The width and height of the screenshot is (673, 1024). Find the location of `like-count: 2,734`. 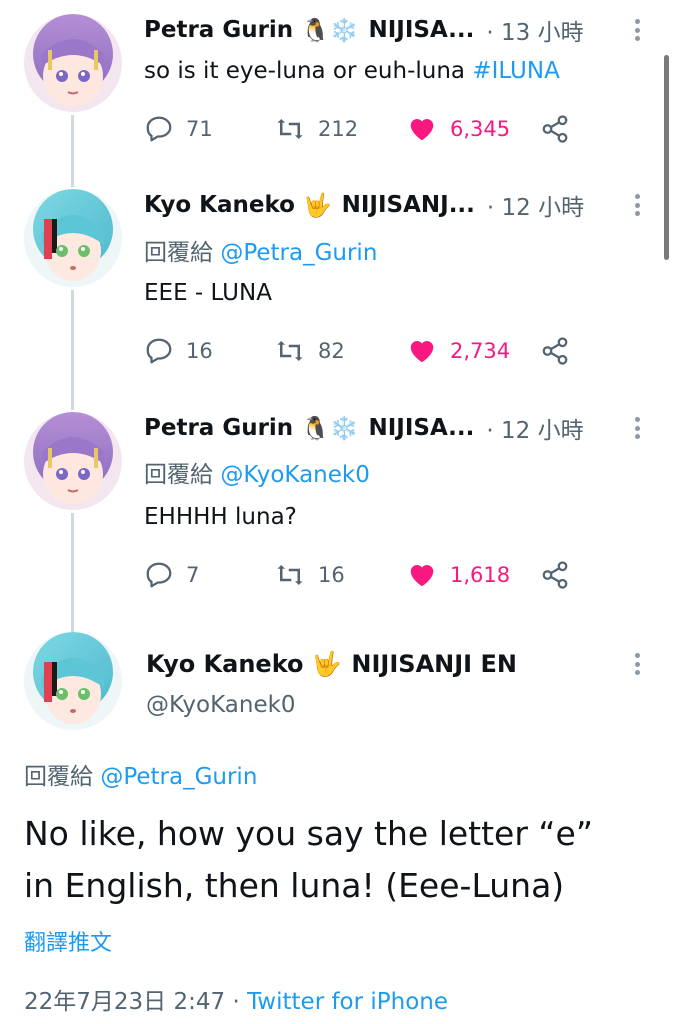

like-count: 2,734 is located at coordinates (480, 351).